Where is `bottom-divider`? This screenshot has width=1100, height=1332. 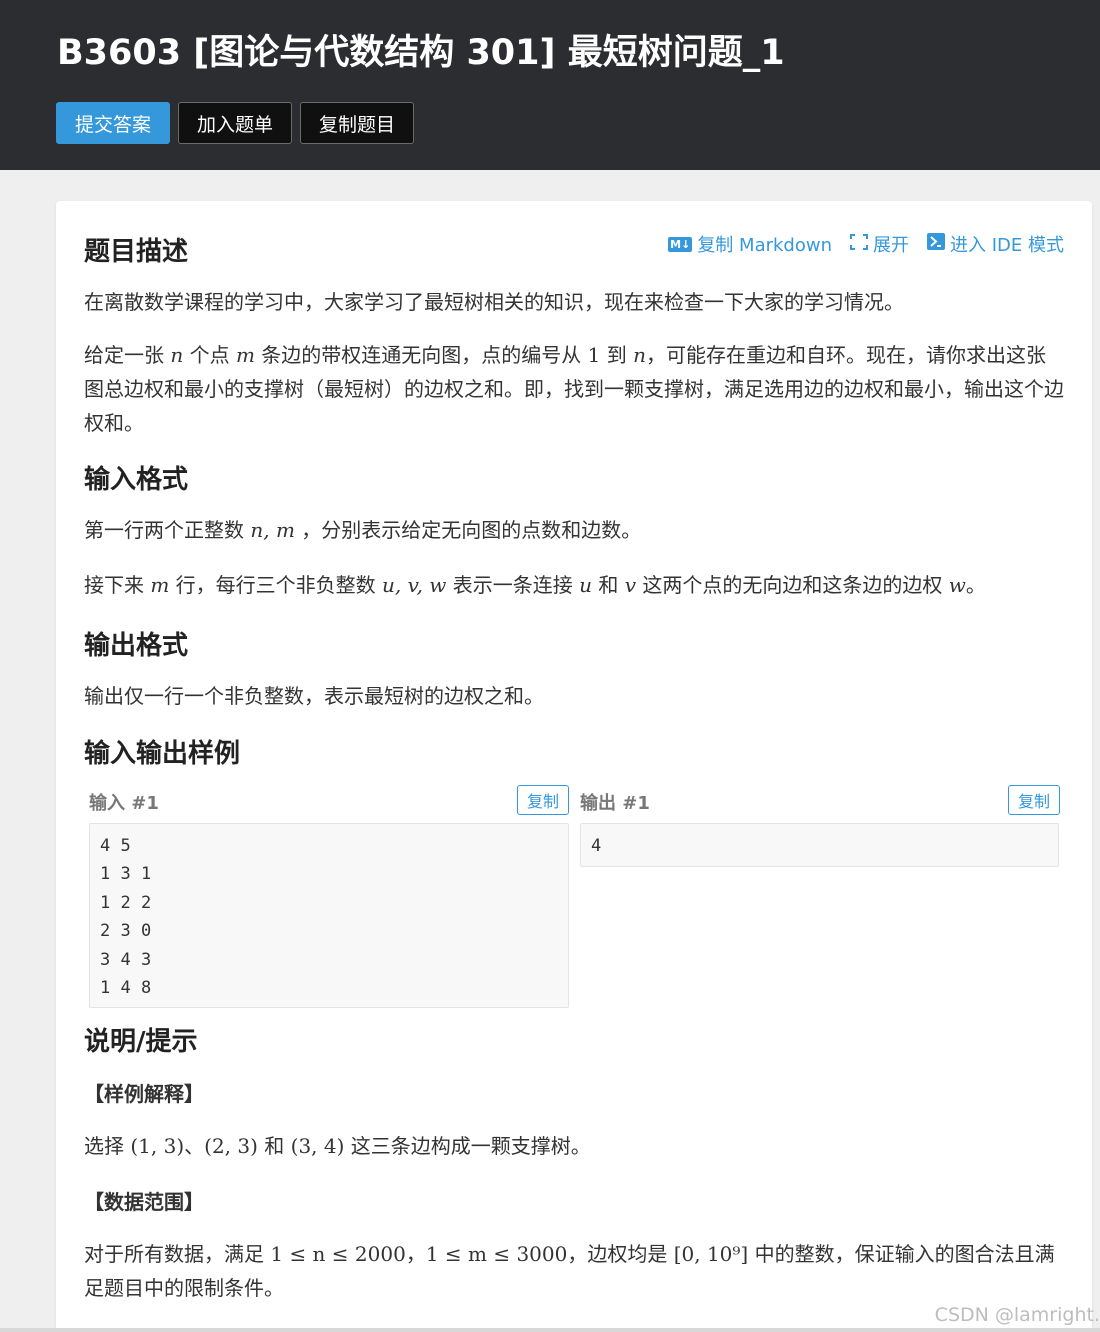 bottom-divider is located at coordinates (550, 1330).